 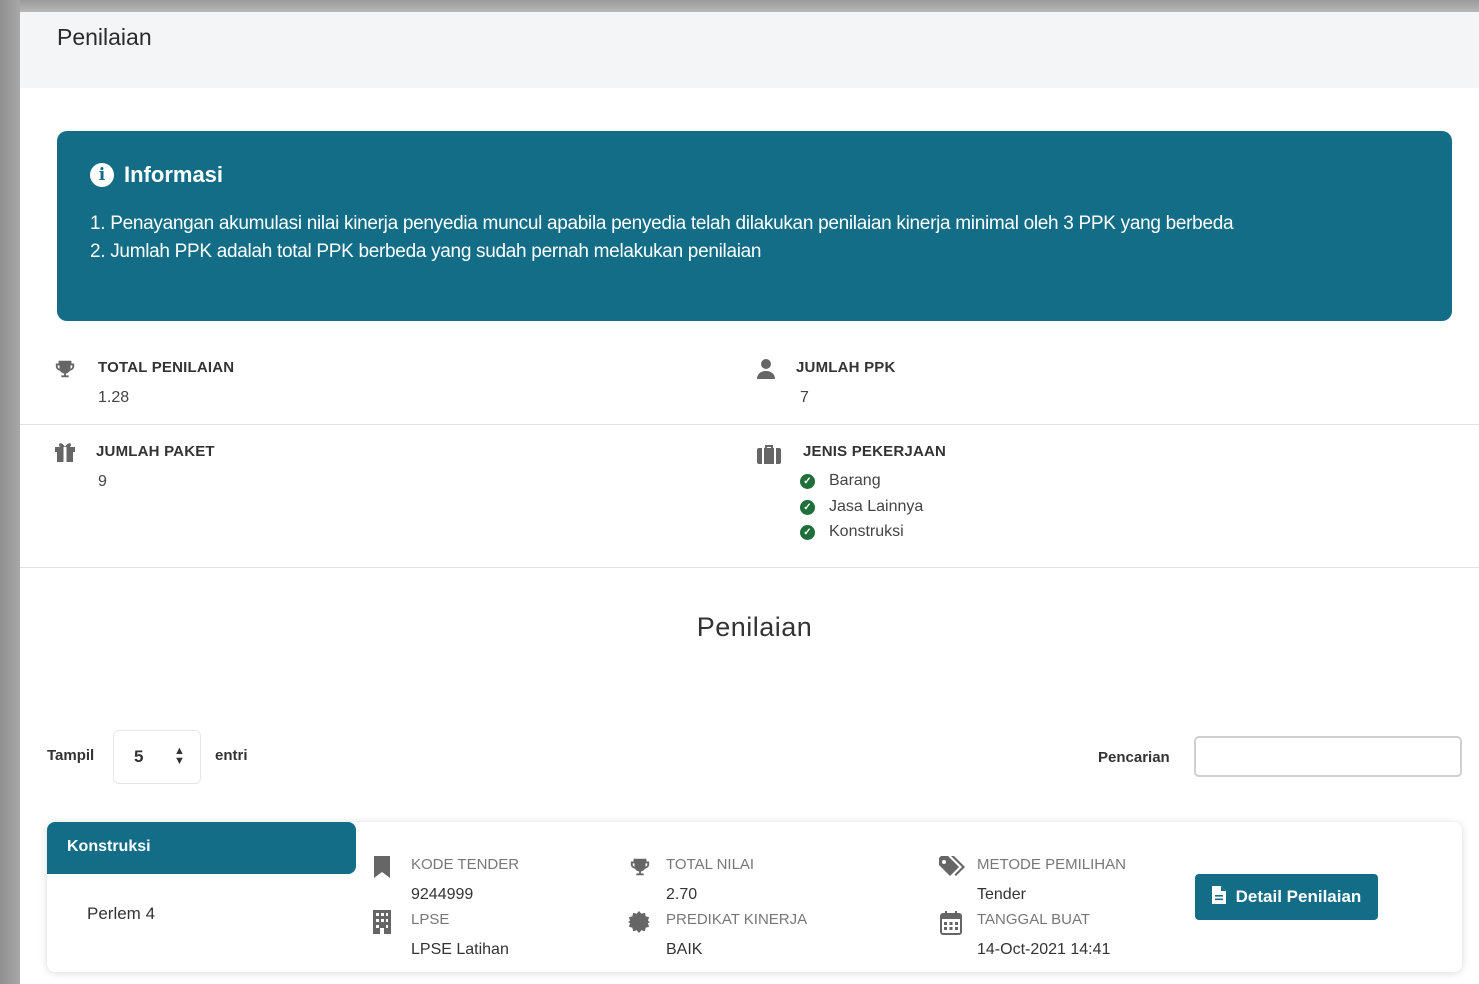 I want to click on tanggal-buat-value: 14-Oct-2021 14:41, so click(x=1044, y=949).